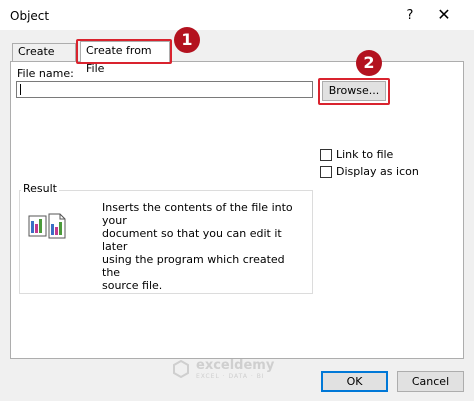 The height and width of the screenshot is (401, 474). What do you see at coordinates (181, 369) in the screenshot?
I see `exceldemy-logo-icon` at bounding box center [181, 369].